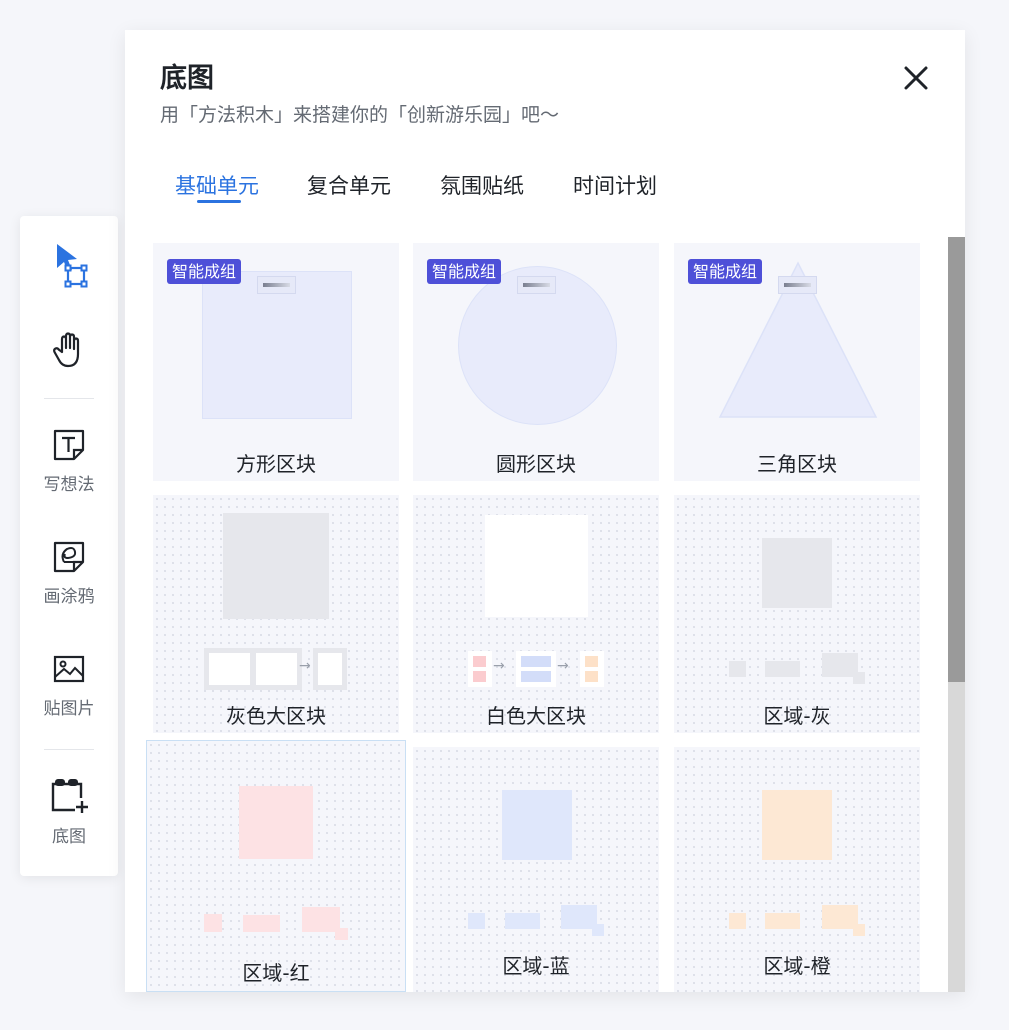 This screenshot has height=1030, width=1009. What do you see at coordinates (349, 185) in the screenshot?
I see `tab-composite-unit: 复合单元` at bounding box center [349, 185].